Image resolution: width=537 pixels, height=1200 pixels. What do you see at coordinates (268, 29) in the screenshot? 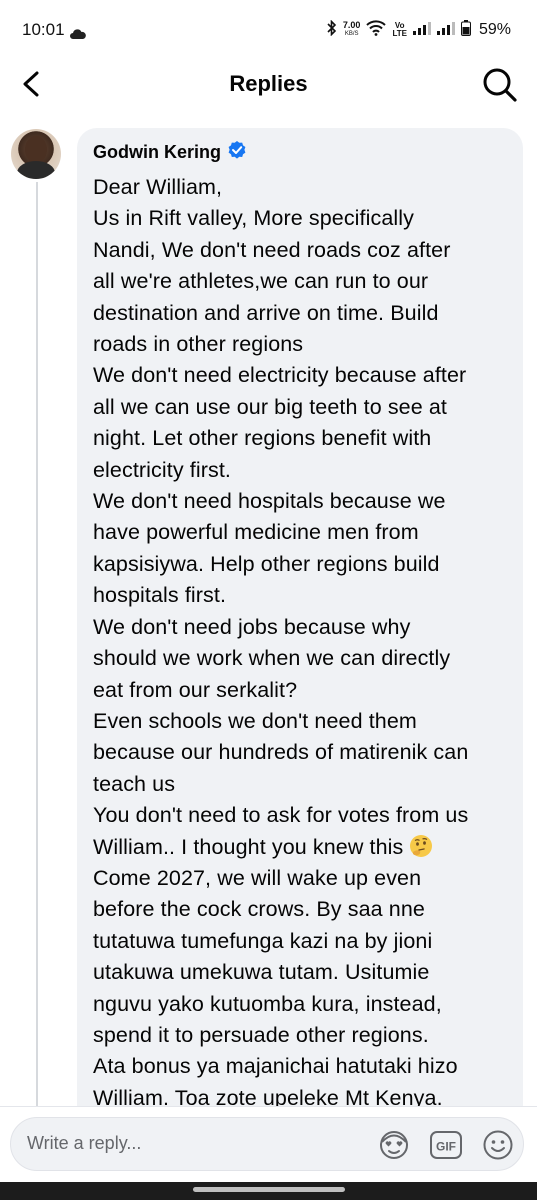
I see `status-bar: 10:01 7.00 KB/S Vo LTE 59%` at bounding box center [268, 29].